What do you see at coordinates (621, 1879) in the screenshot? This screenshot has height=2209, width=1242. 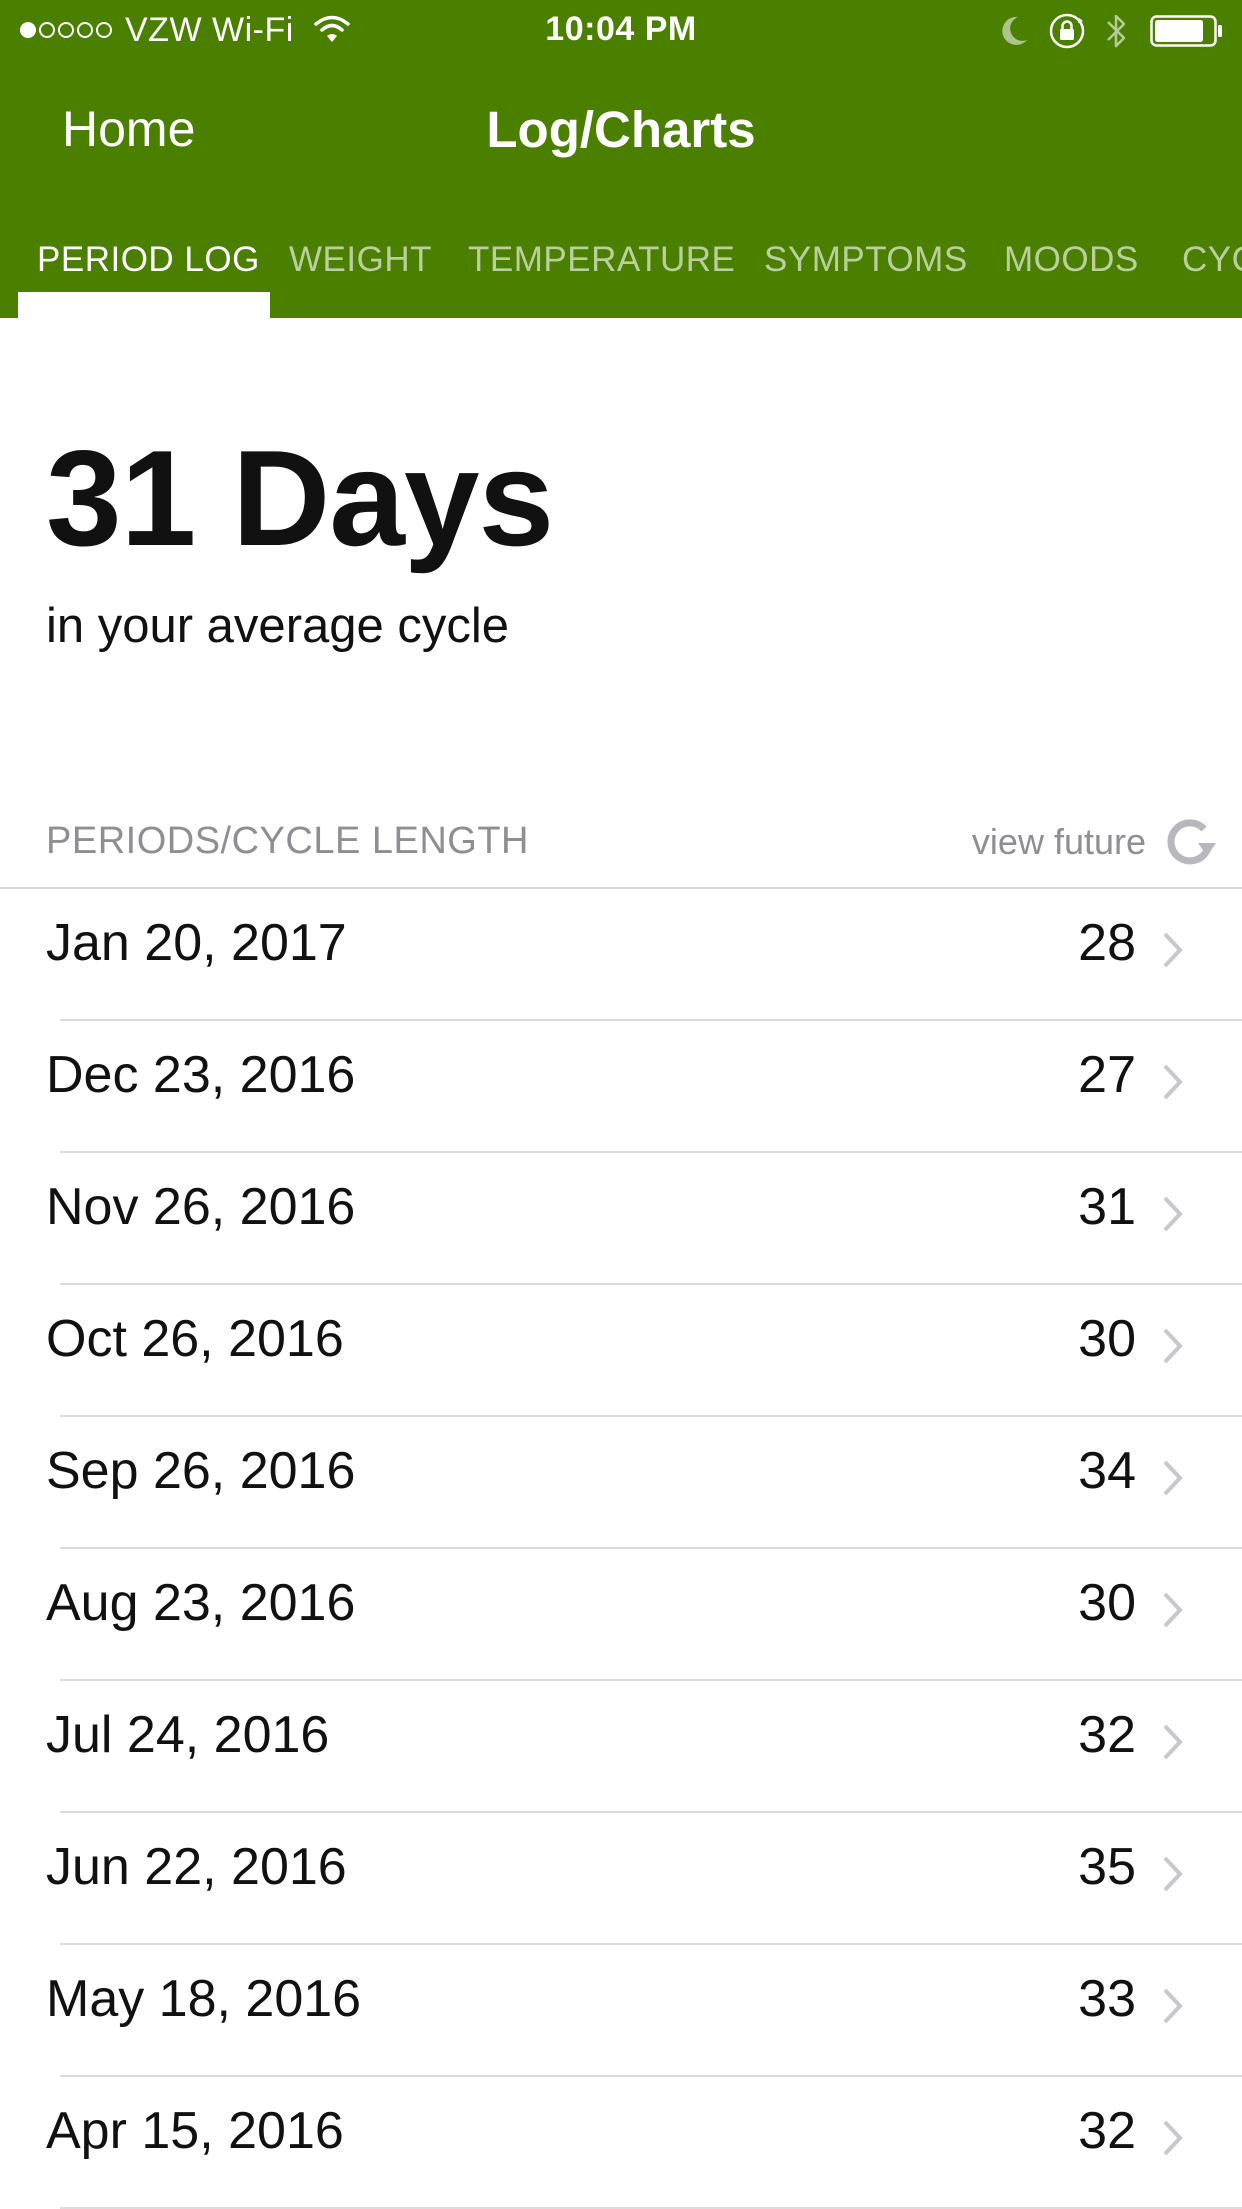 I see `list-item: Jun 22, 2016 35` at bounding box center [621, 1879].